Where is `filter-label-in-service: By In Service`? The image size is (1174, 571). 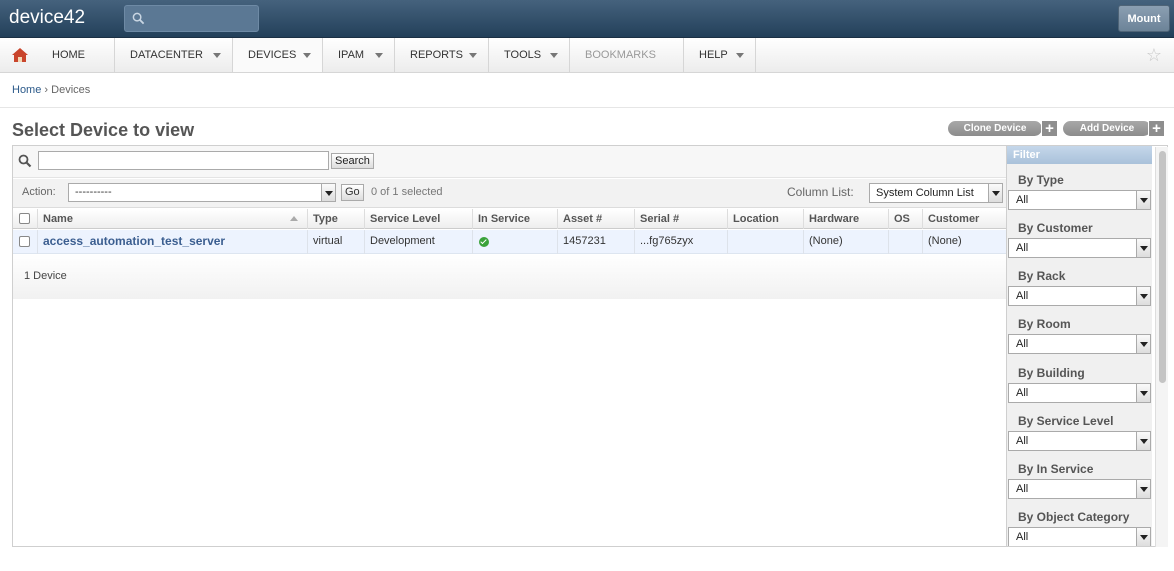
filter-label-in-service: By In Service is located at coordinates (1056, 469).